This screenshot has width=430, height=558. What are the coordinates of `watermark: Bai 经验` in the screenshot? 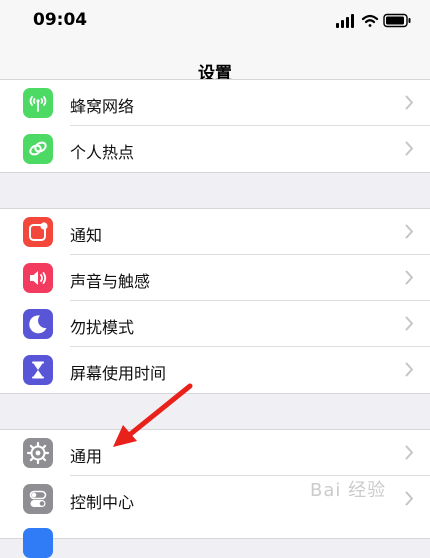 It's located at (348, 490).